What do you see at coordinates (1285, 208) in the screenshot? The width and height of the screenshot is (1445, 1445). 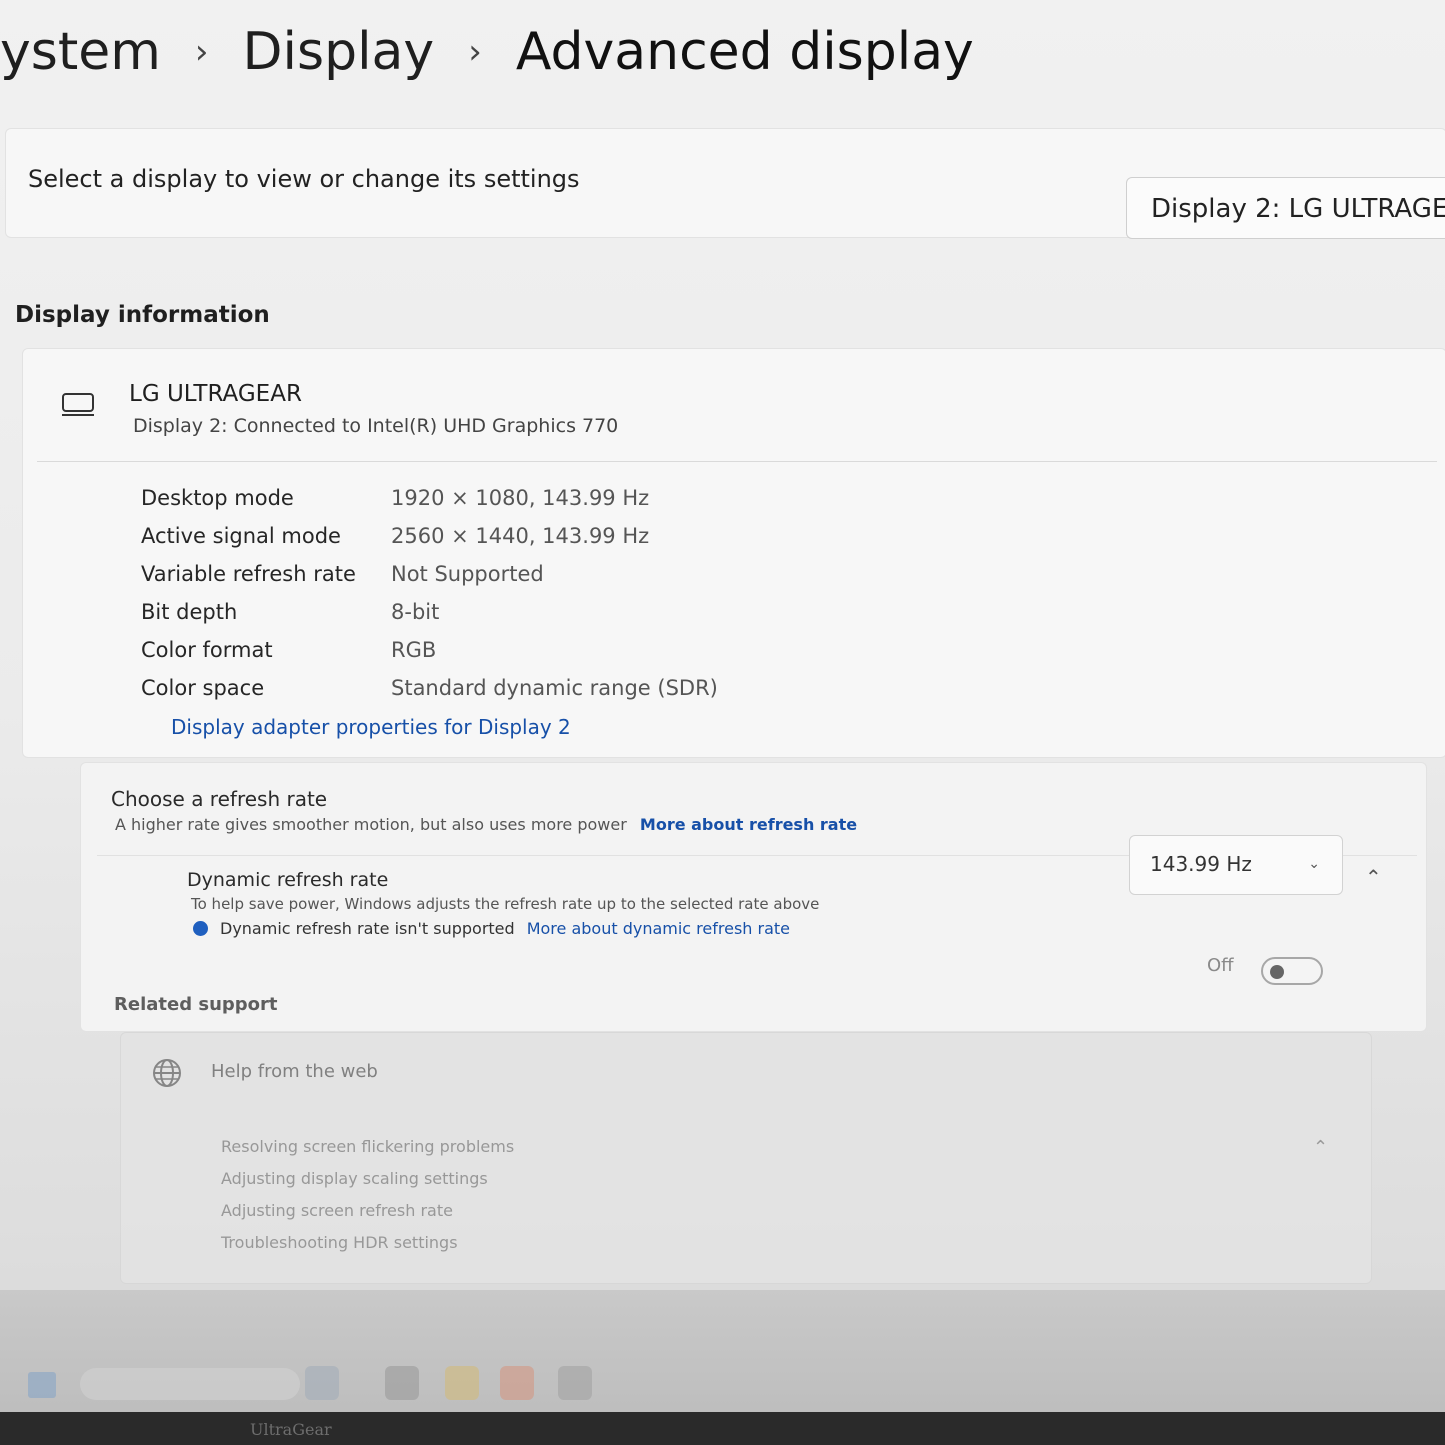 I see `display-select-dropdown: Display 2: LG ULTRAGEAR` at bounding box center [1285, 208].